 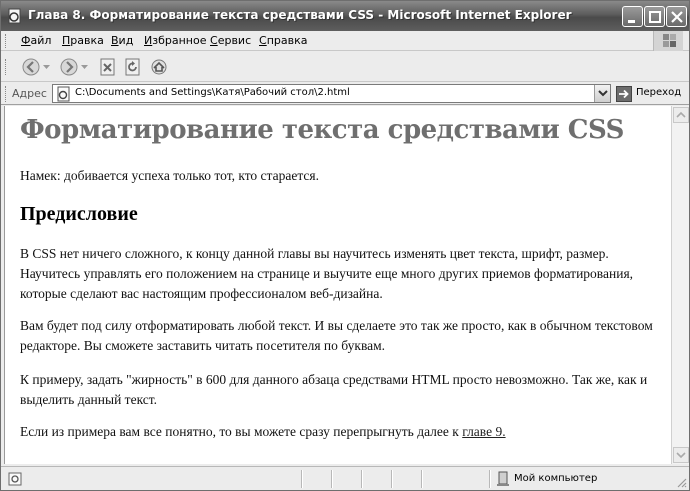 I want to click on menu-help: Справка, so click(x=283, y=40).